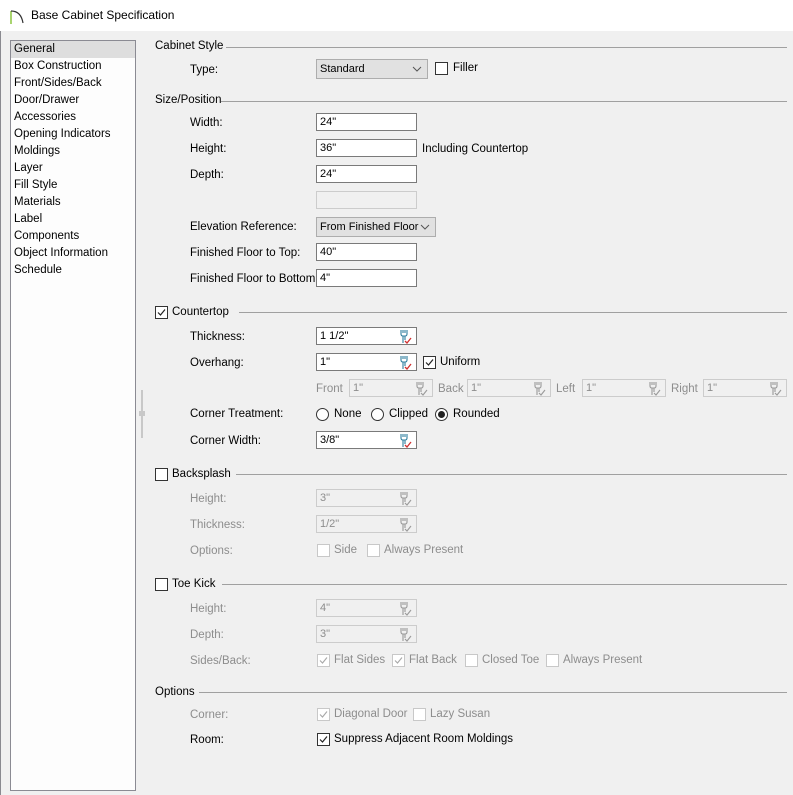 This screenshot has width=793, height=795. Describe the element at coordinates (476, 414) in the screenshot. I see `corner-rounded-label: Rounded` at that location.